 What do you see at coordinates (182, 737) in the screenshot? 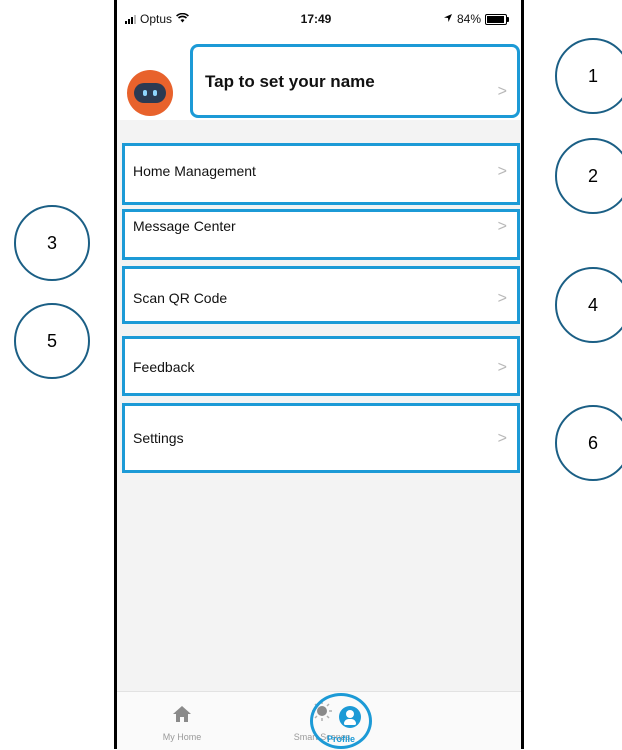
I see `tab-label: My Home` at bounding box center [182, 737].